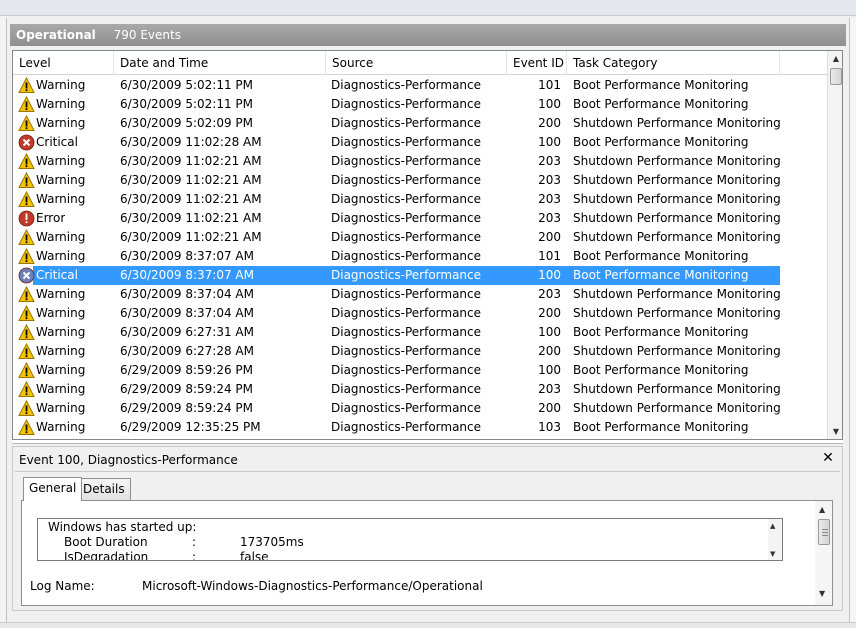 Image resolution: width=856 pixels, height=628 pixels. What do you see at coordinates (549, 427) in the screenshot?
I see `event-id-cell: 103` at bounding box center [549, 427].